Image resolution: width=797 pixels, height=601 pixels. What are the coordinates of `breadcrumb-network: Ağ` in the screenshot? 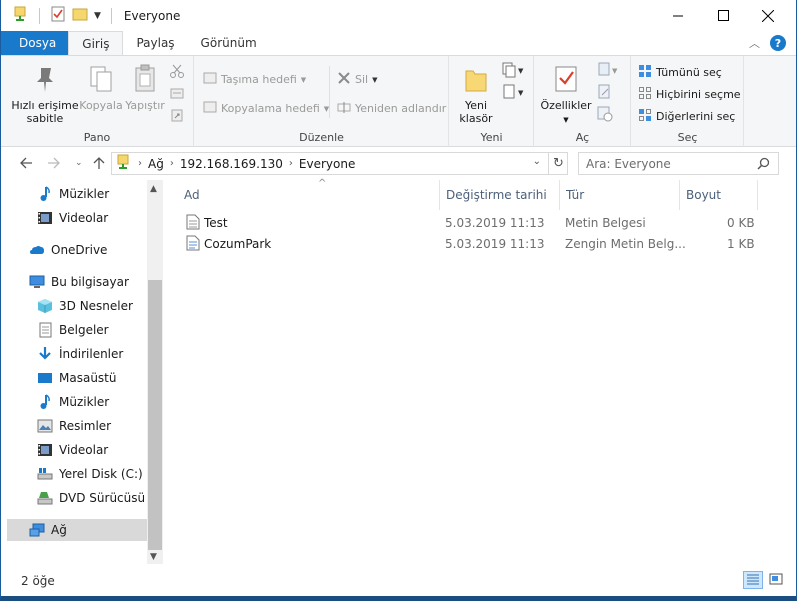 It's located at (156, 164).